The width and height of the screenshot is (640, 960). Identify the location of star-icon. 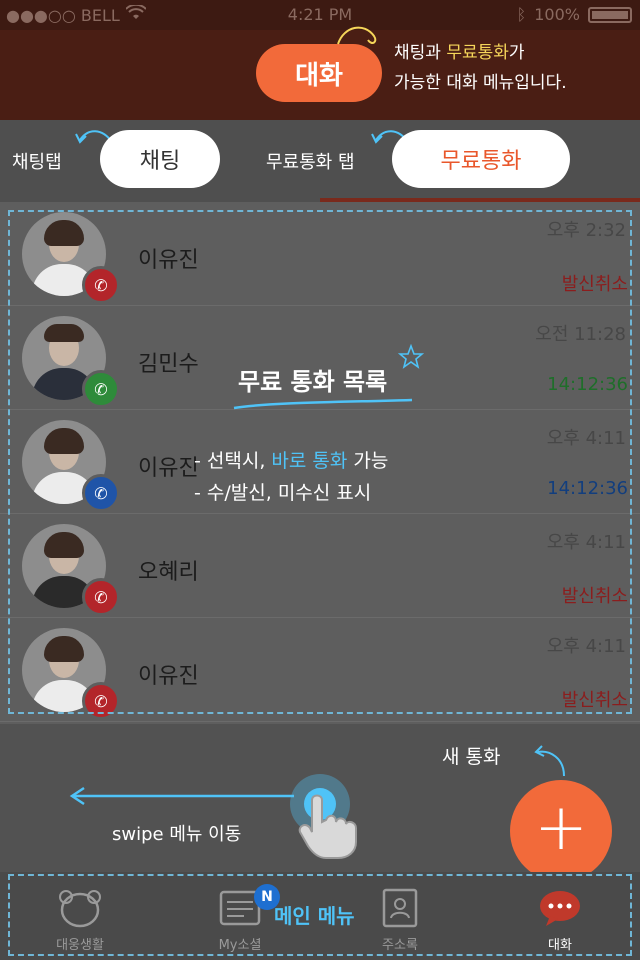
(411, 356).